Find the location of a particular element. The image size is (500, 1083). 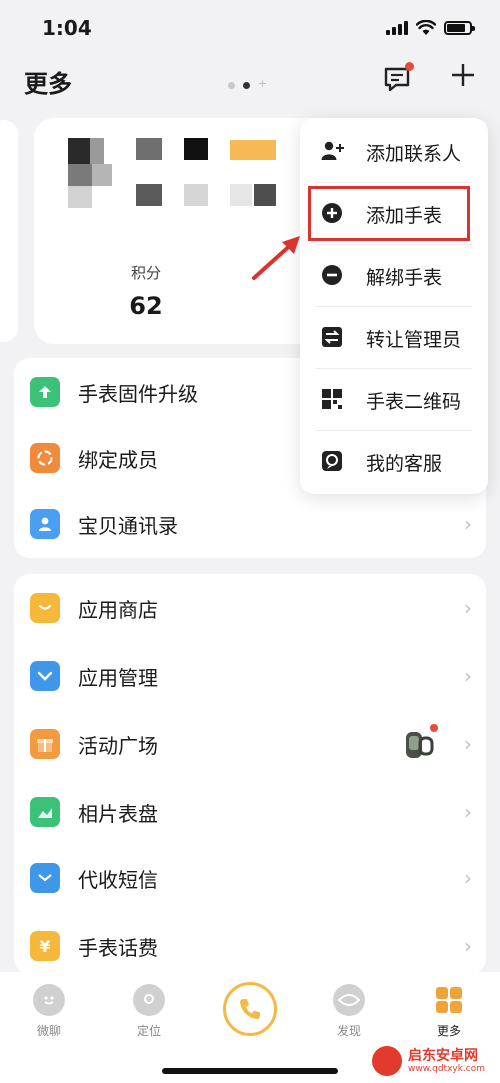

message-button is located at coordinates (398, 78).